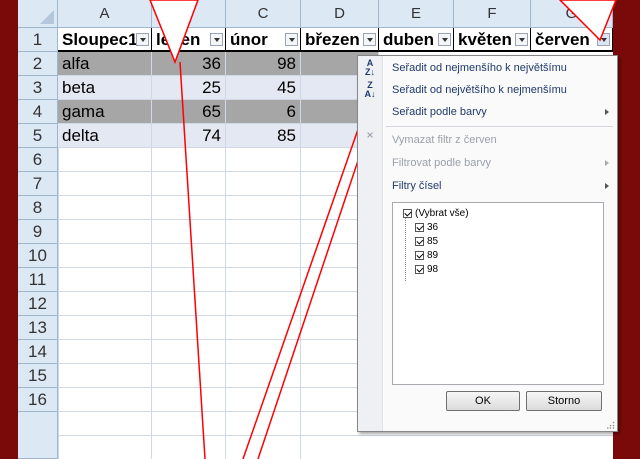  Describe the element at coordinates (38, 352) in the screenshot. I see `row-header: 14` at that location.